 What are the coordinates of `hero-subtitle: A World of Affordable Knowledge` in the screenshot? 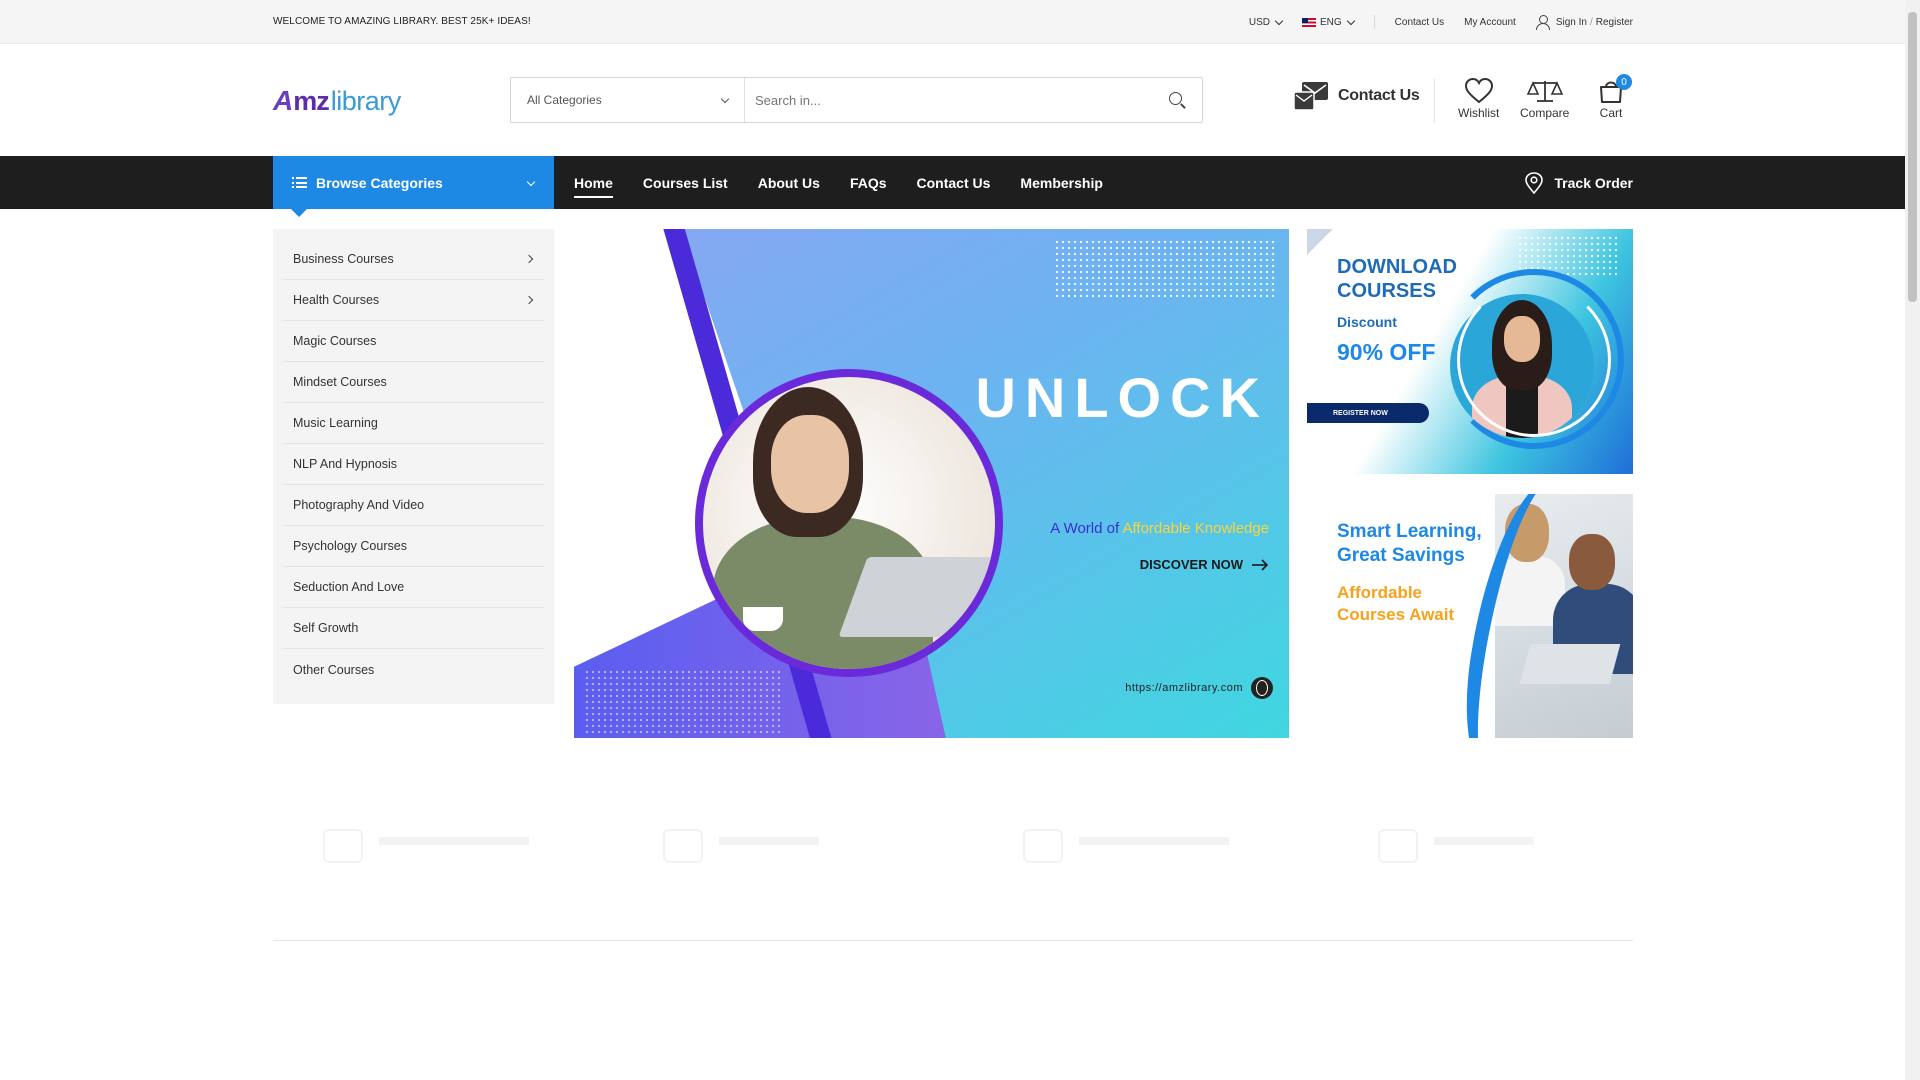 It's located at (1159, 528).